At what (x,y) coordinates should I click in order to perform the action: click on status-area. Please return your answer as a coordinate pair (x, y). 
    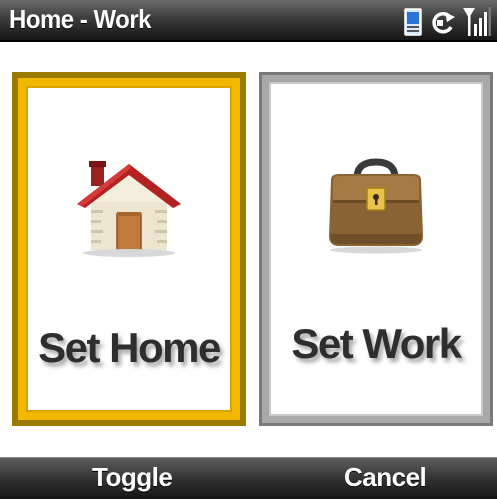
    Looking at the image, I should click on (447, 21).